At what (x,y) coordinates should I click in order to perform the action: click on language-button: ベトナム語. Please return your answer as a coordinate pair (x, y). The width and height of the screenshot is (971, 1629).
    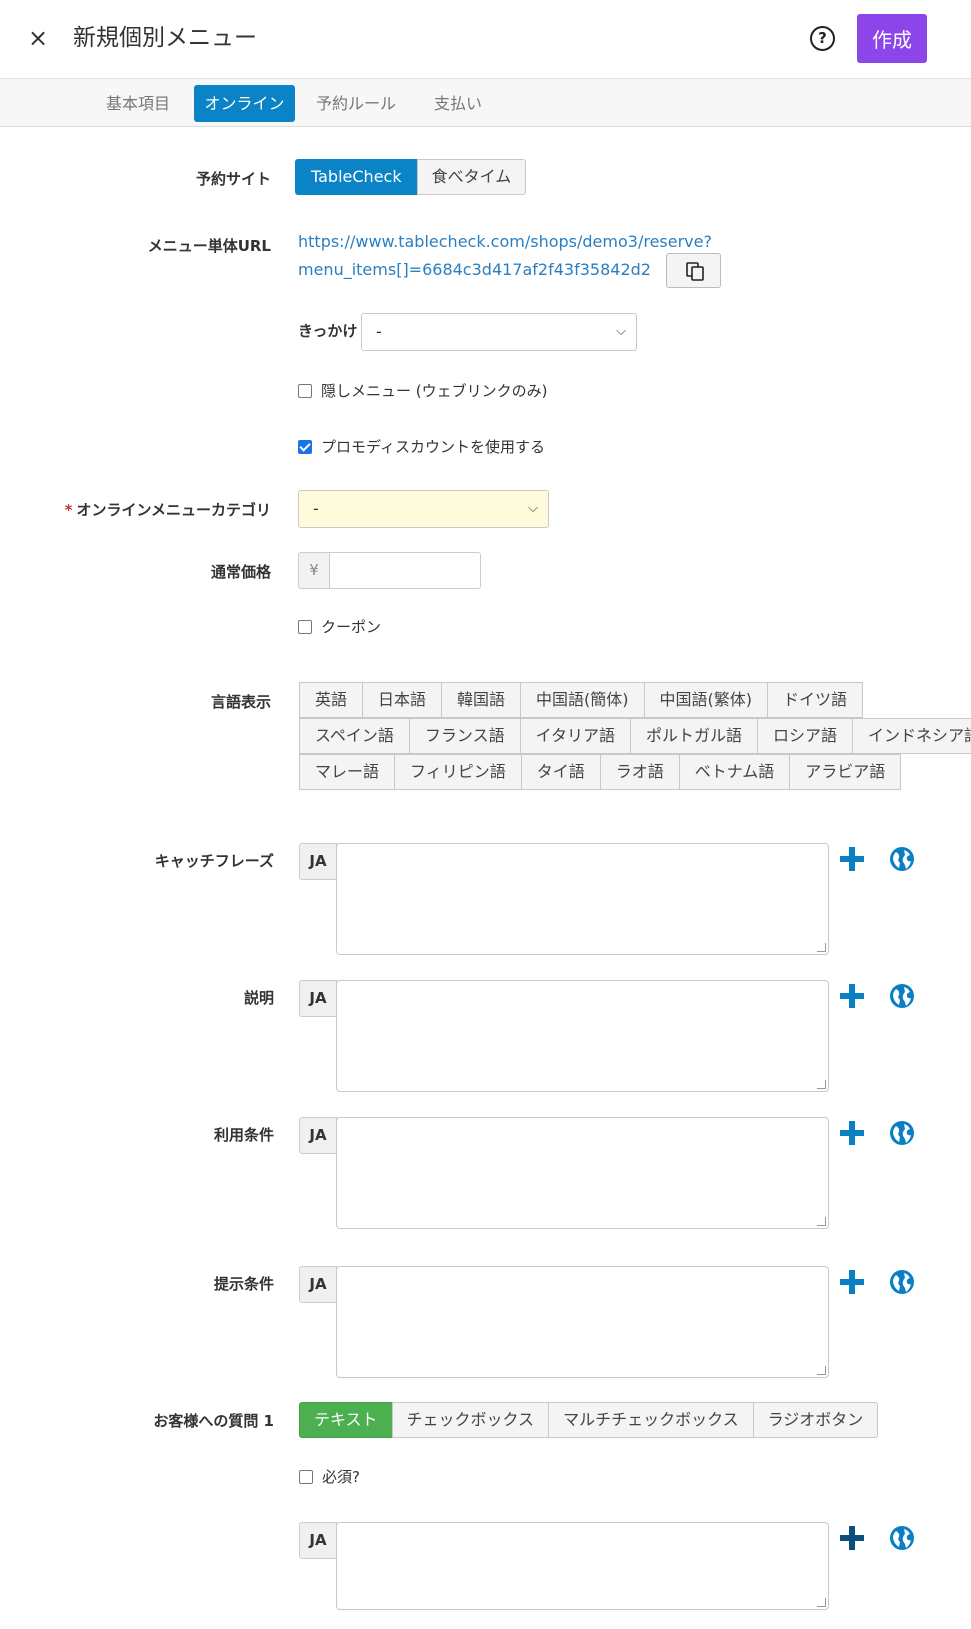
    Looking at the image, I should click on (734, 772).